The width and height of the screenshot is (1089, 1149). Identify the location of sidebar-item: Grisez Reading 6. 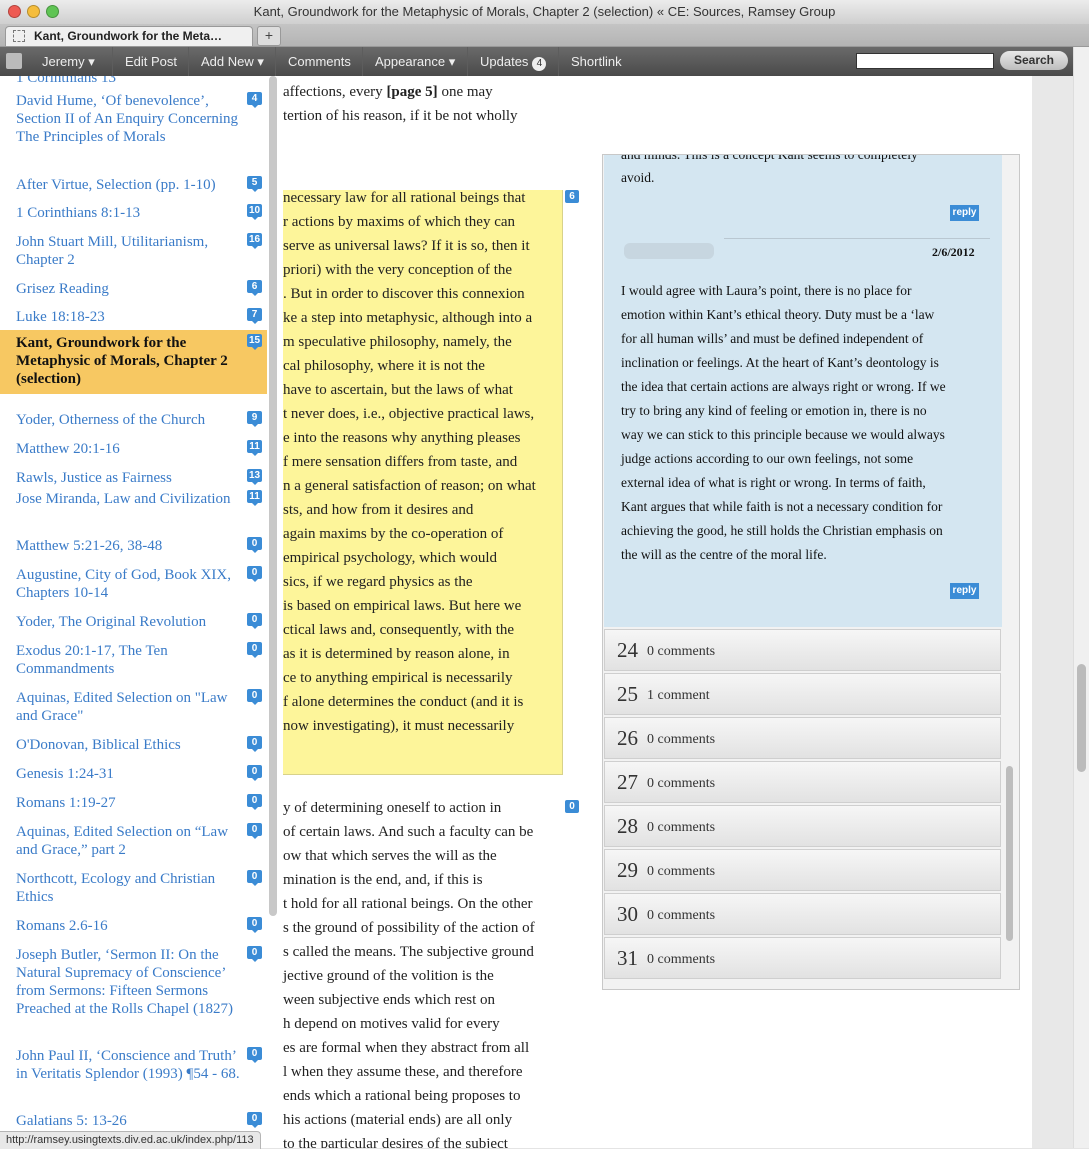
(133, 291).